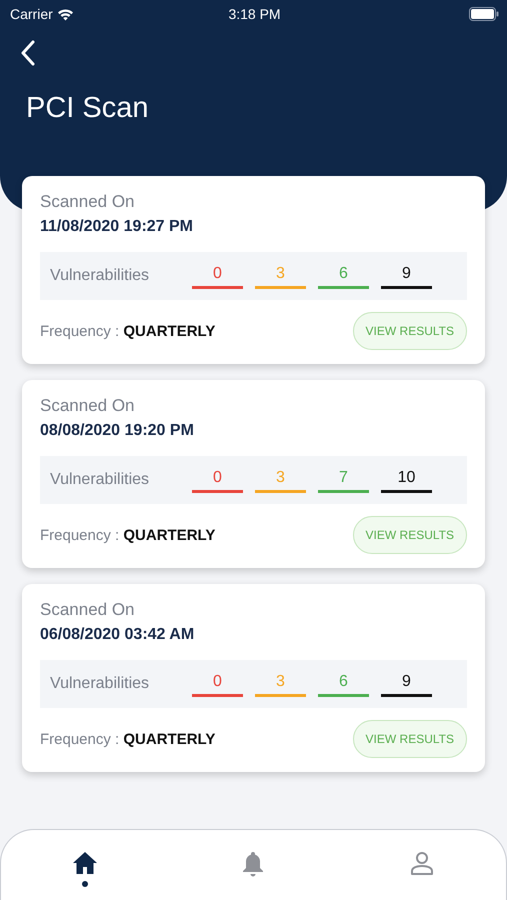 The width and height of the screenshot is (507, 900). I want to click on scan-date: 06/08/2020 03:42 AM, so click(117, 635).